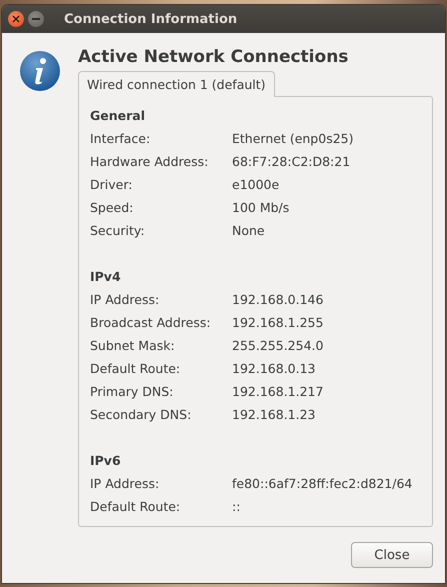 The image size is (447, 587). Describe the element at coordinates (278, 345) in the screenshot. I see `field-value: 255.255.254.0` at that location.